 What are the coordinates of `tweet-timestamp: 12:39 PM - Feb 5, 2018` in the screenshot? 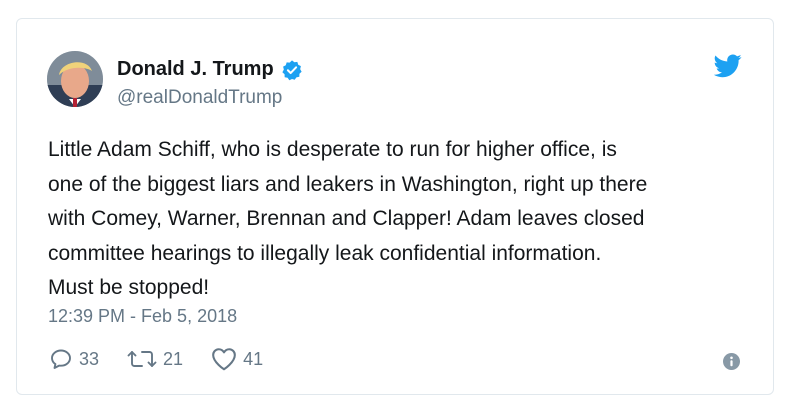 It's located at (142, 316).